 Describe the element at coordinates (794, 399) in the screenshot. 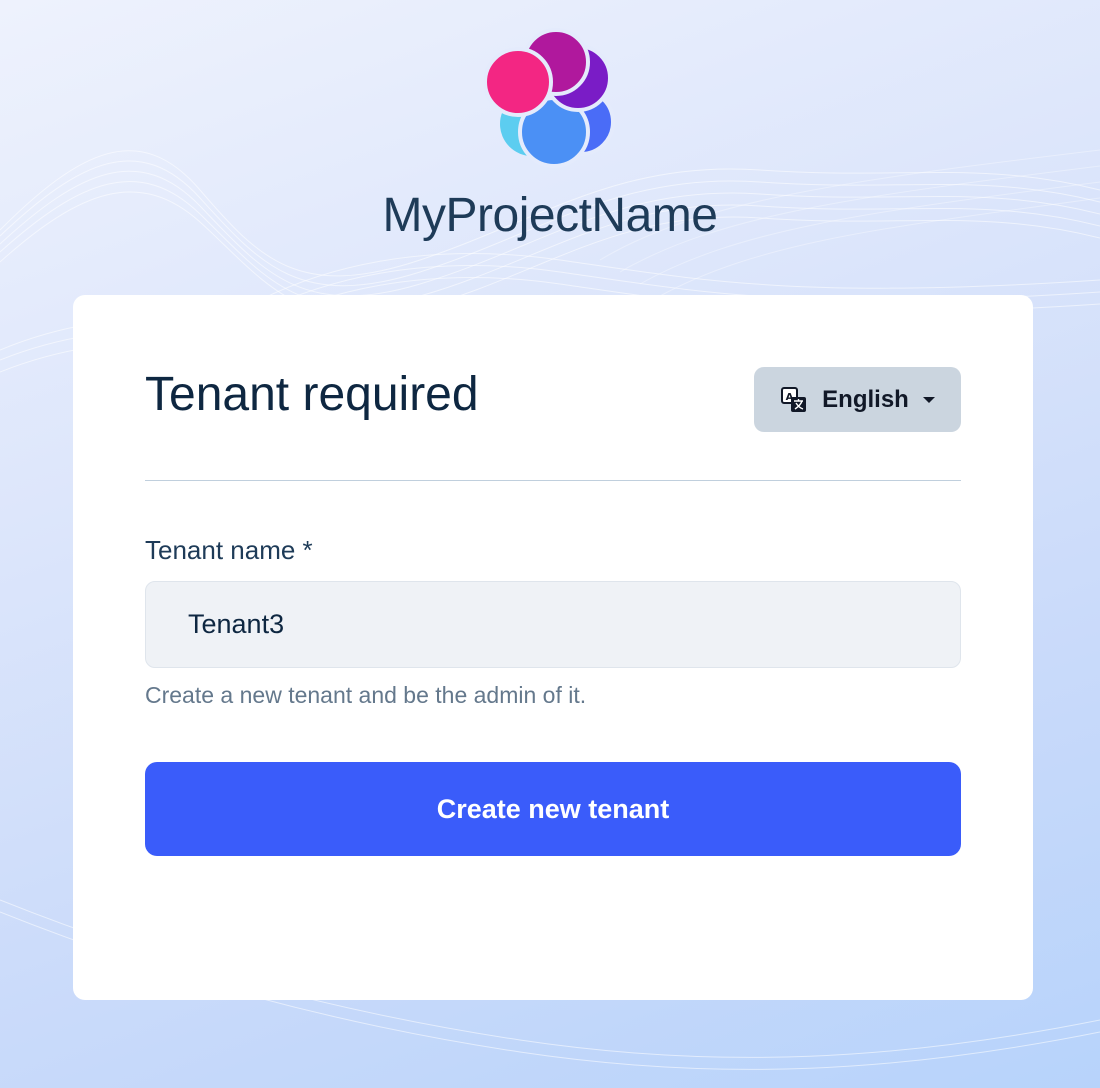

I see `translate-icon: A` at that location.